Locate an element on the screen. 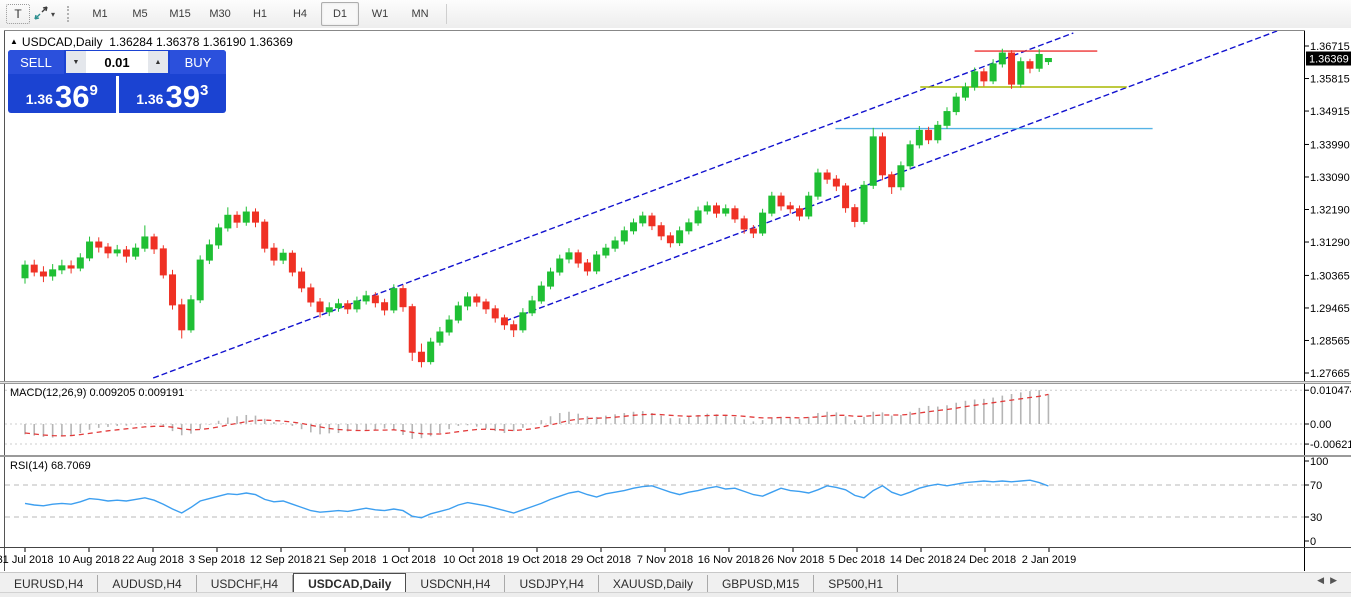 This screenshot has height=597, width=1351. lot-size-control: ▼ ▲ is located at coordinates (117, 62).